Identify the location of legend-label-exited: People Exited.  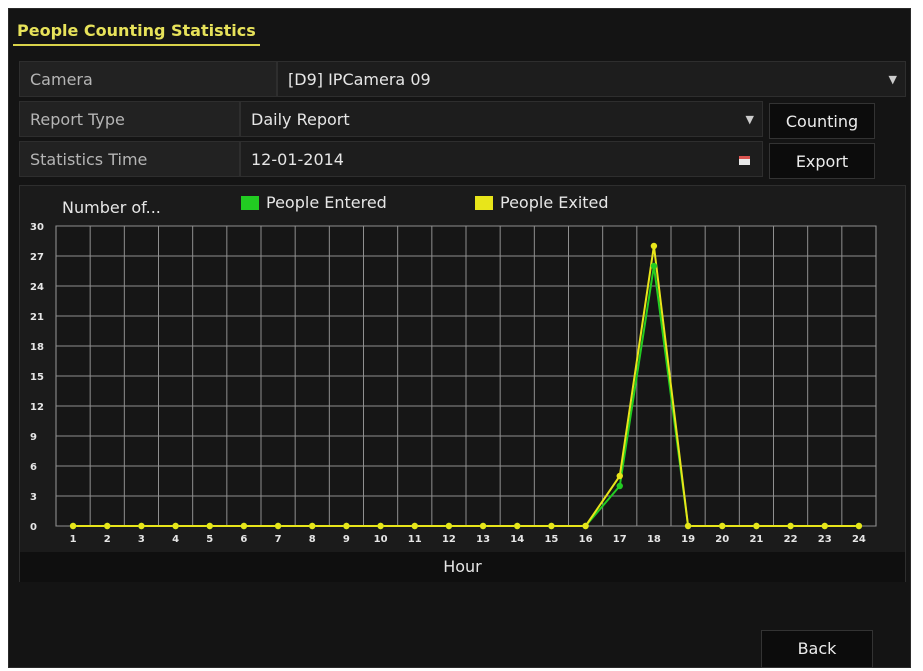
(554, 202).